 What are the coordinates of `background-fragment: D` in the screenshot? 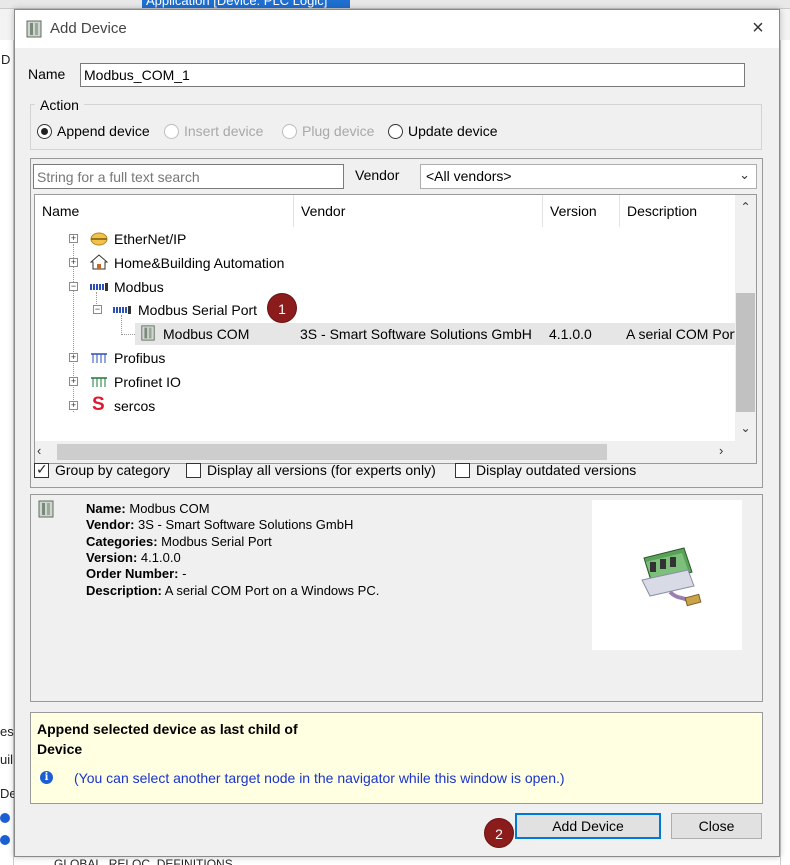 It's located at (6, 59).